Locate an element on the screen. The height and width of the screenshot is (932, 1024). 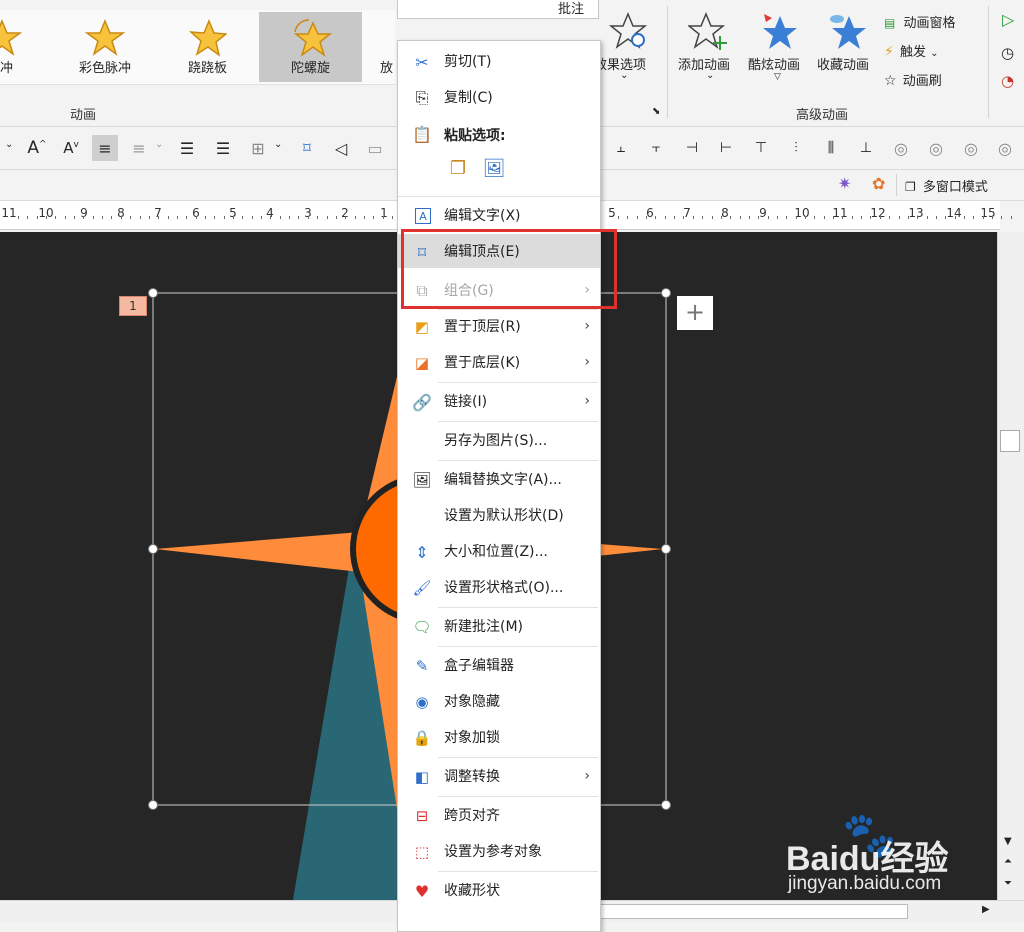
gallery-item-pulse: 冲 is located at coordinates (15, 47).